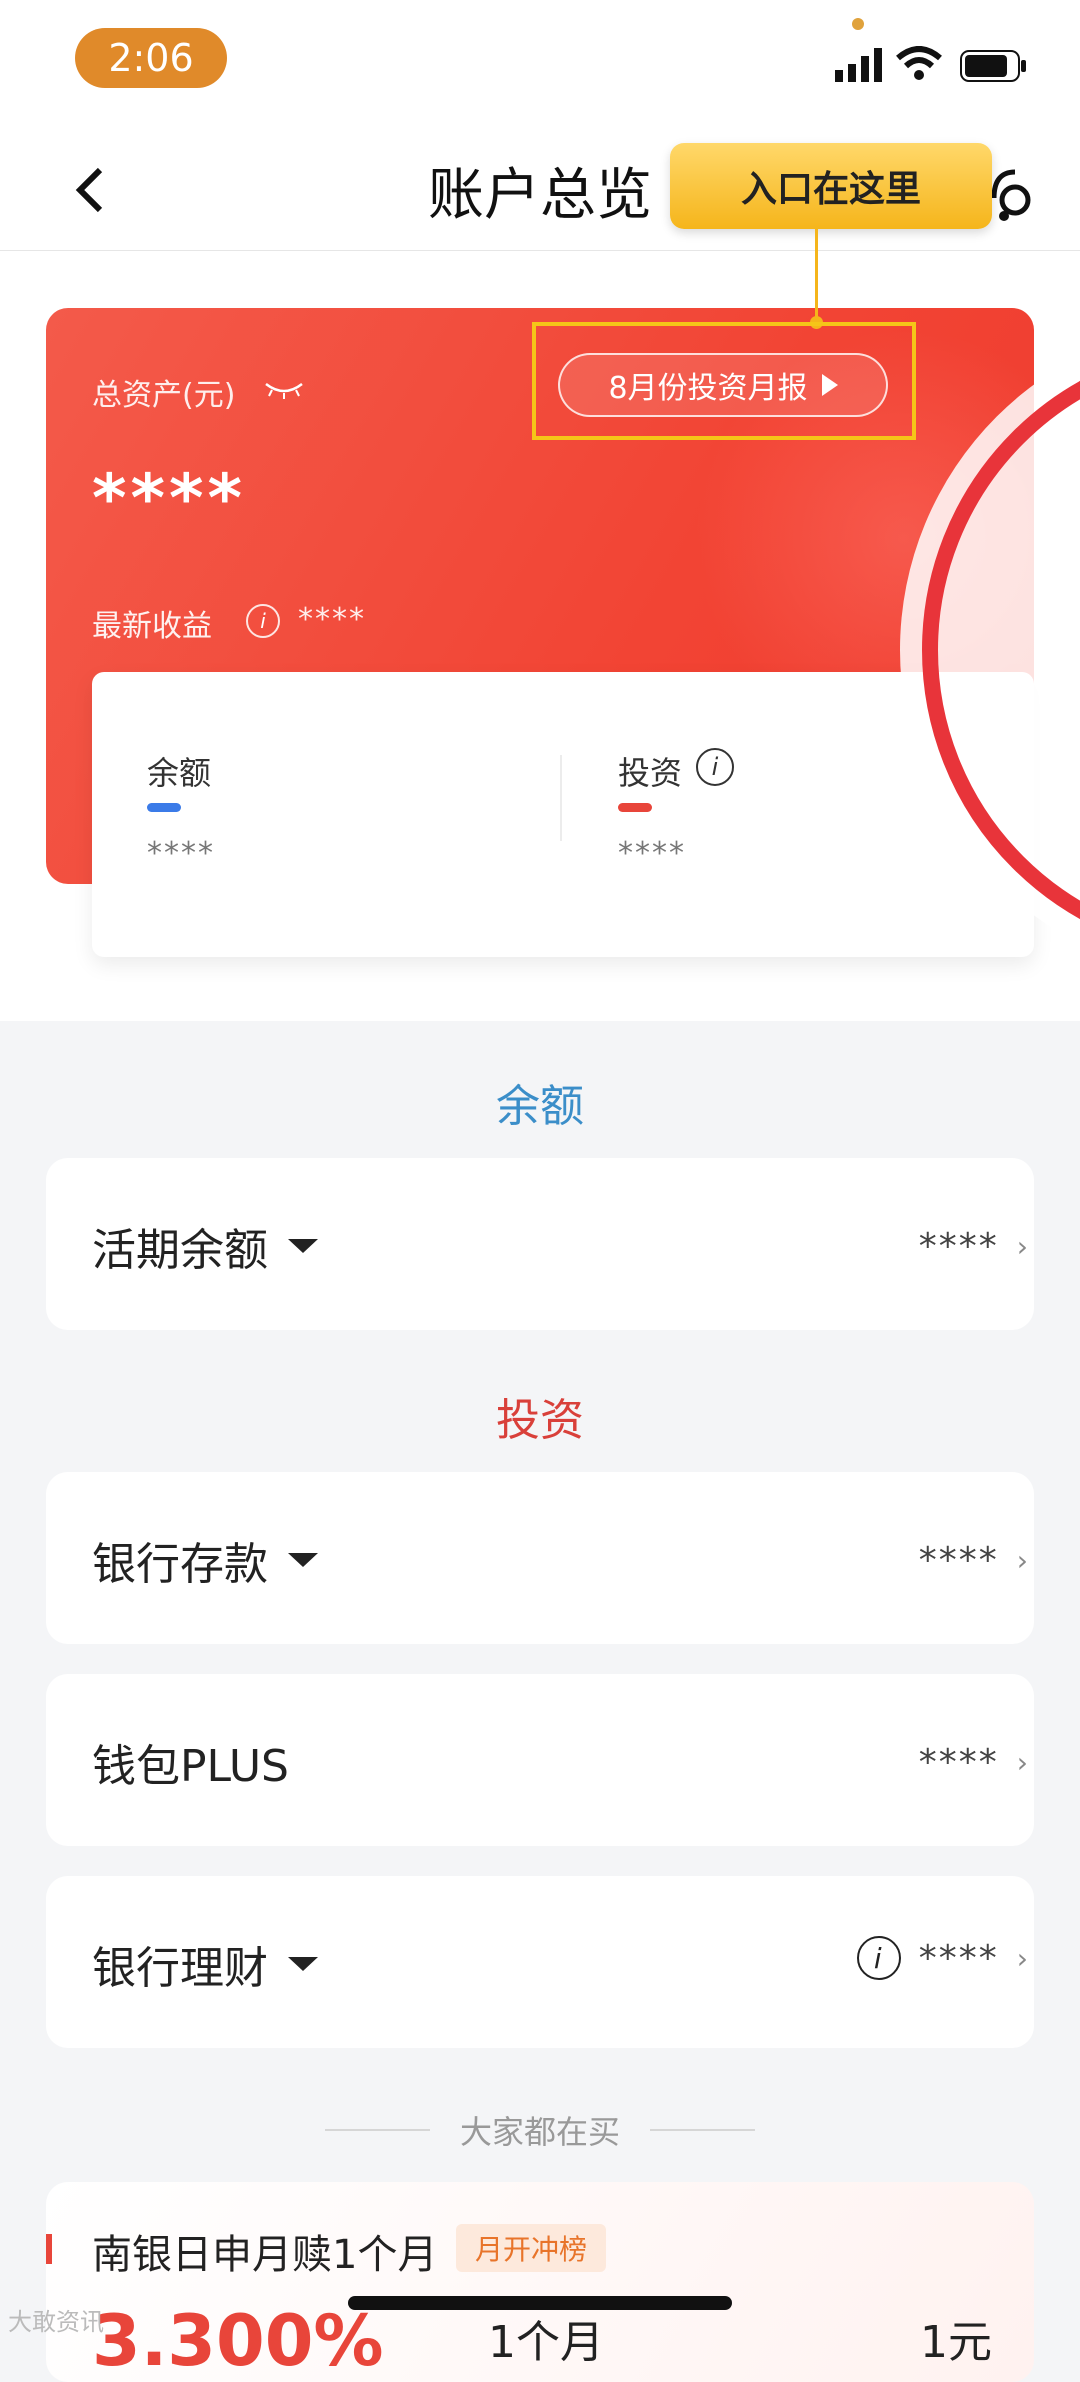 Image resolution: width=1080 pixels, height=2382 pixels. I want to click on home-indicator, so click(540, 2303).